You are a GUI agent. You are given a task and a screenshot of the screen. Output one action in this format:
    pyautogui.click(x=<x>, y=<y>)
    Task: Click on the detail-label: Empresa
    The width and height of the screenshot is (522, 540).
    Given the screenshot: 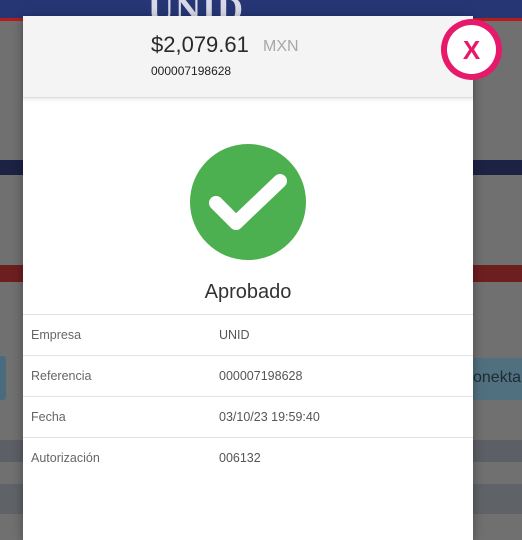 What is the action you would take?
    pyautogui.click(x=56, y=335)
    